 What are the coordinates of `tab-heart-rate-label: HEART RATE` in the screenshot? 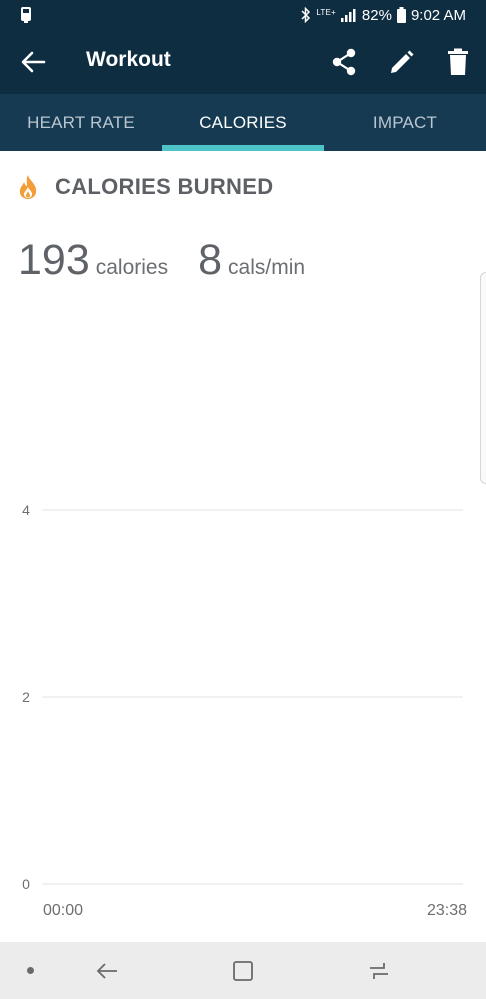 It's located at (81, 122).